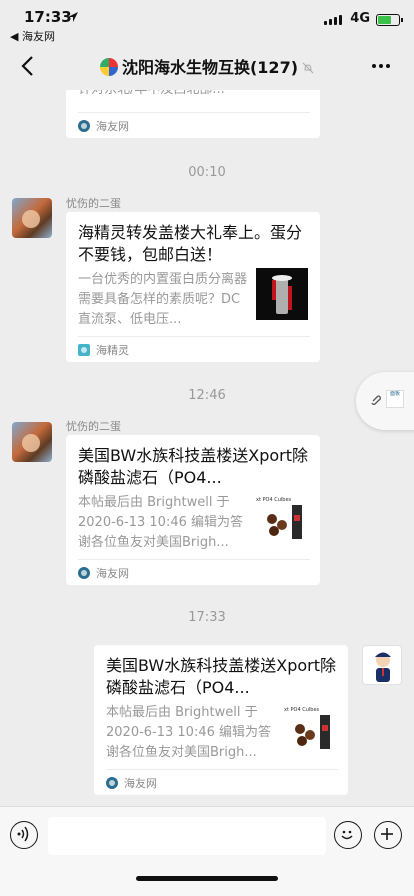 This screenshot has width=414, height=896. I want to click on emoji-button, so click(348, 835).